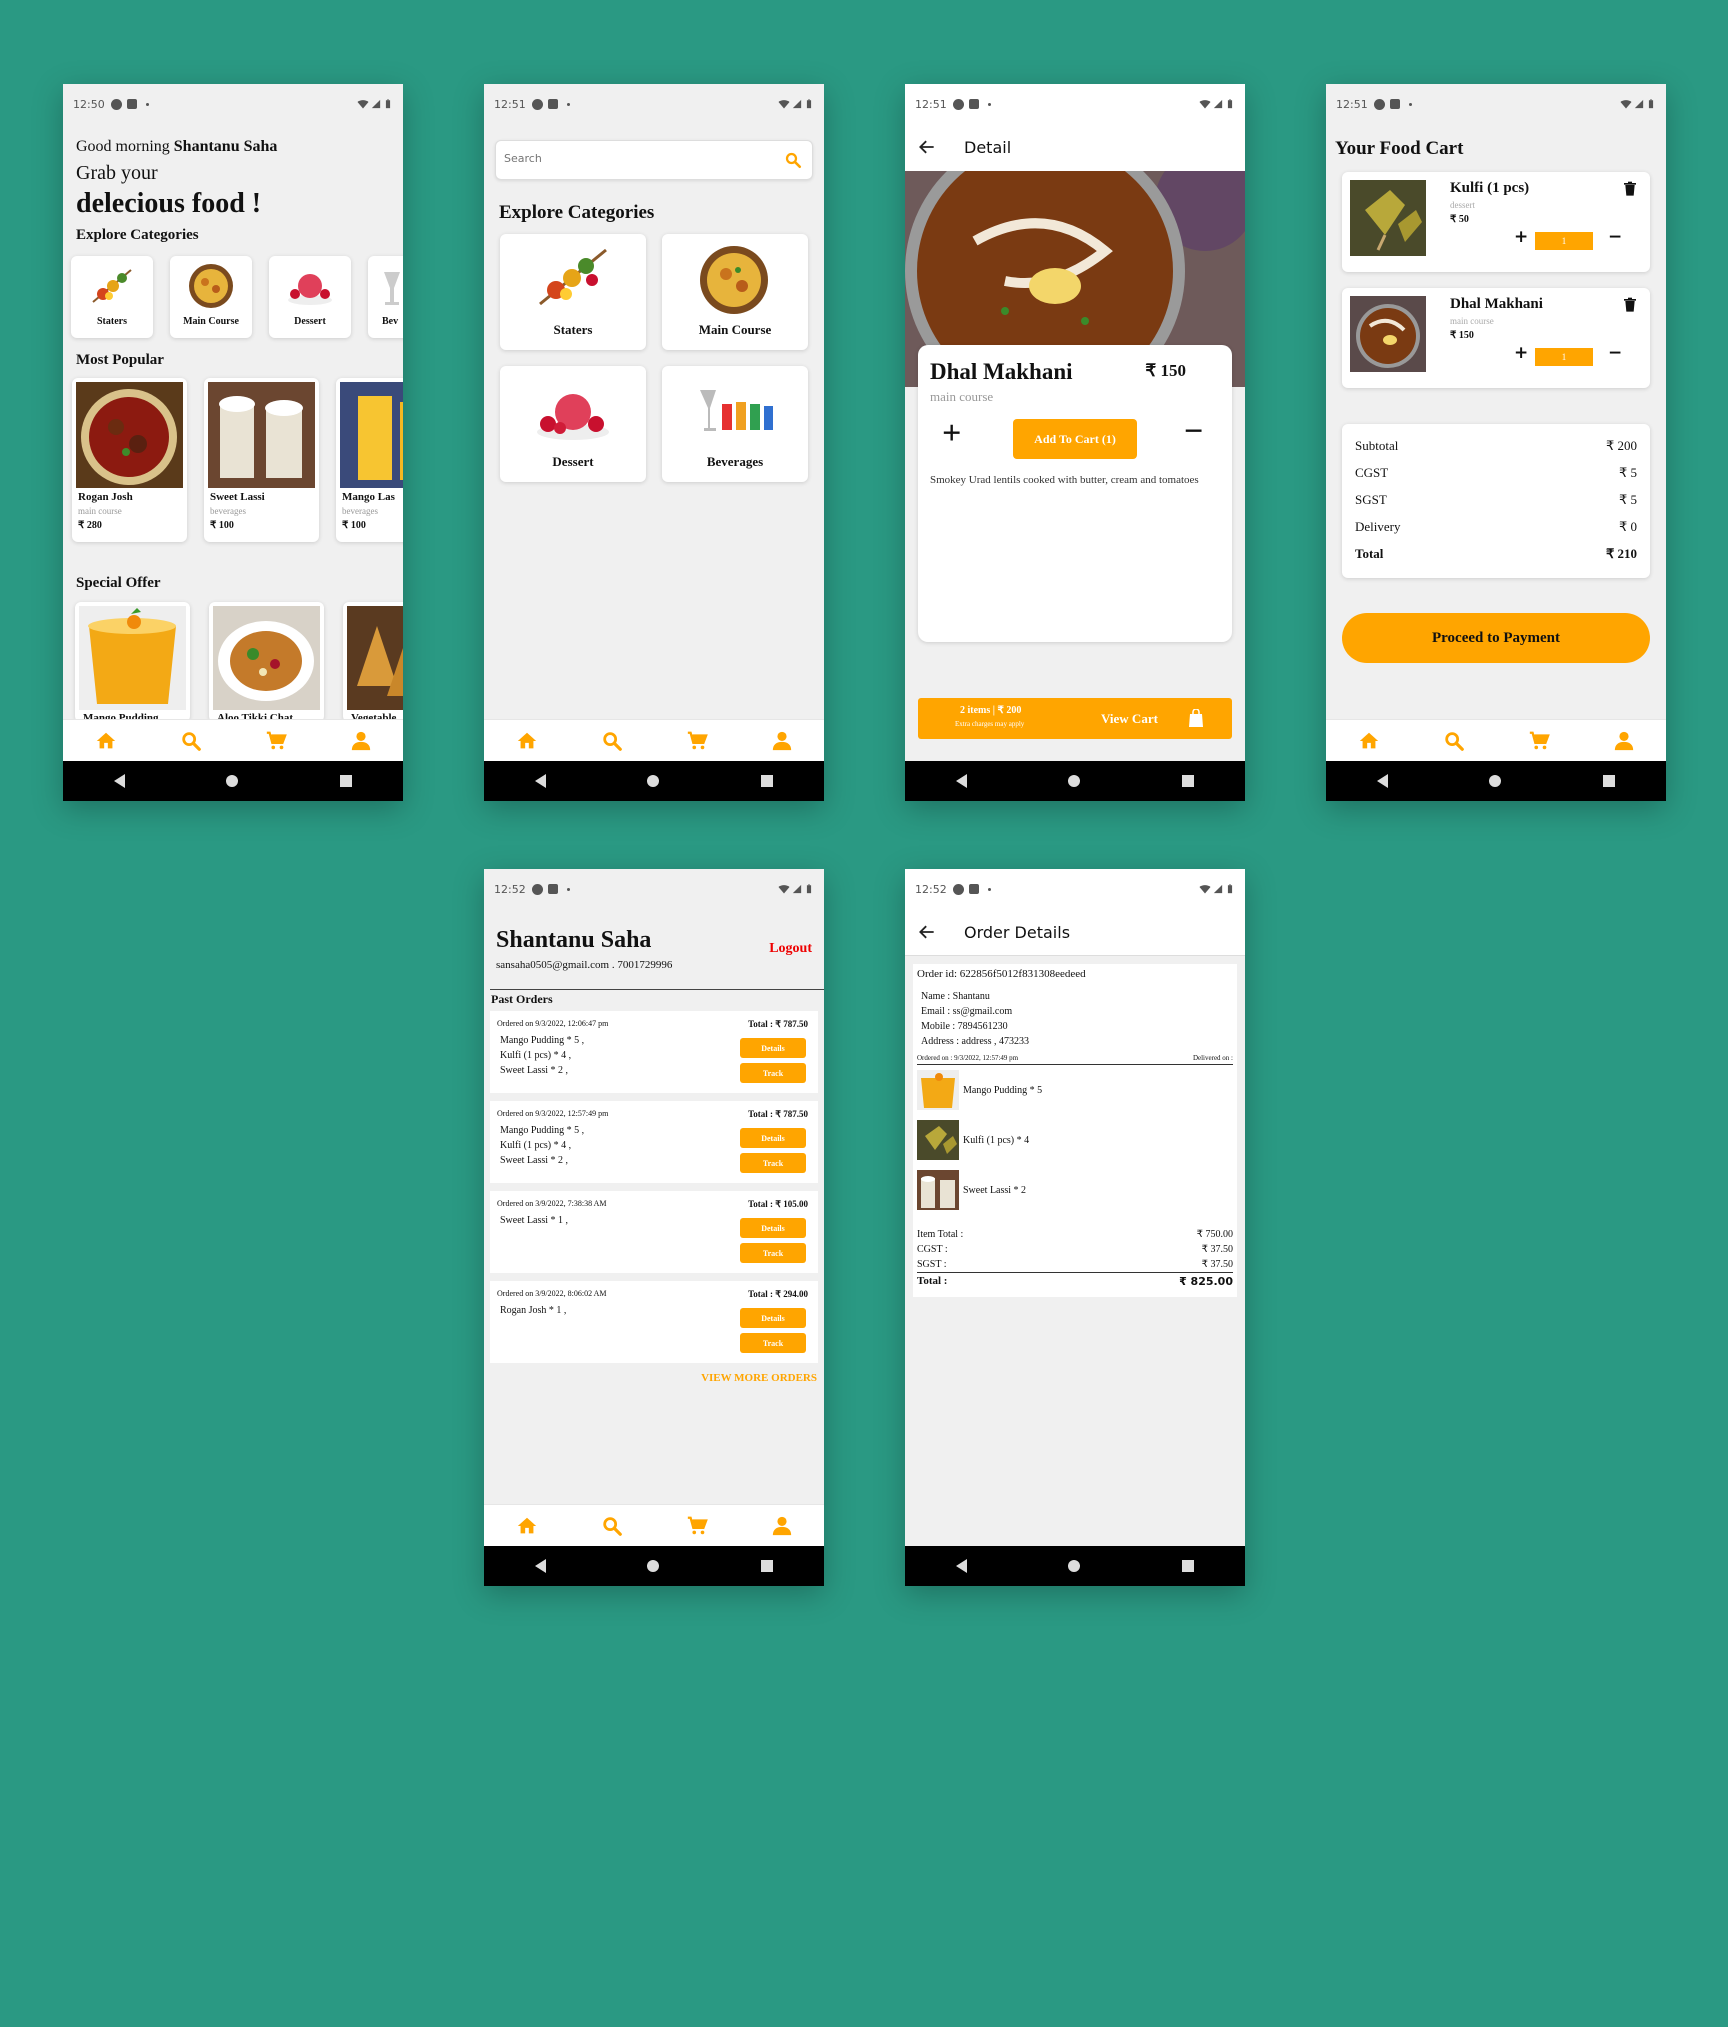  Describe the element at coordinates (373, 662) in the screenshot. I see `offer-card: Vegetable` at that location.